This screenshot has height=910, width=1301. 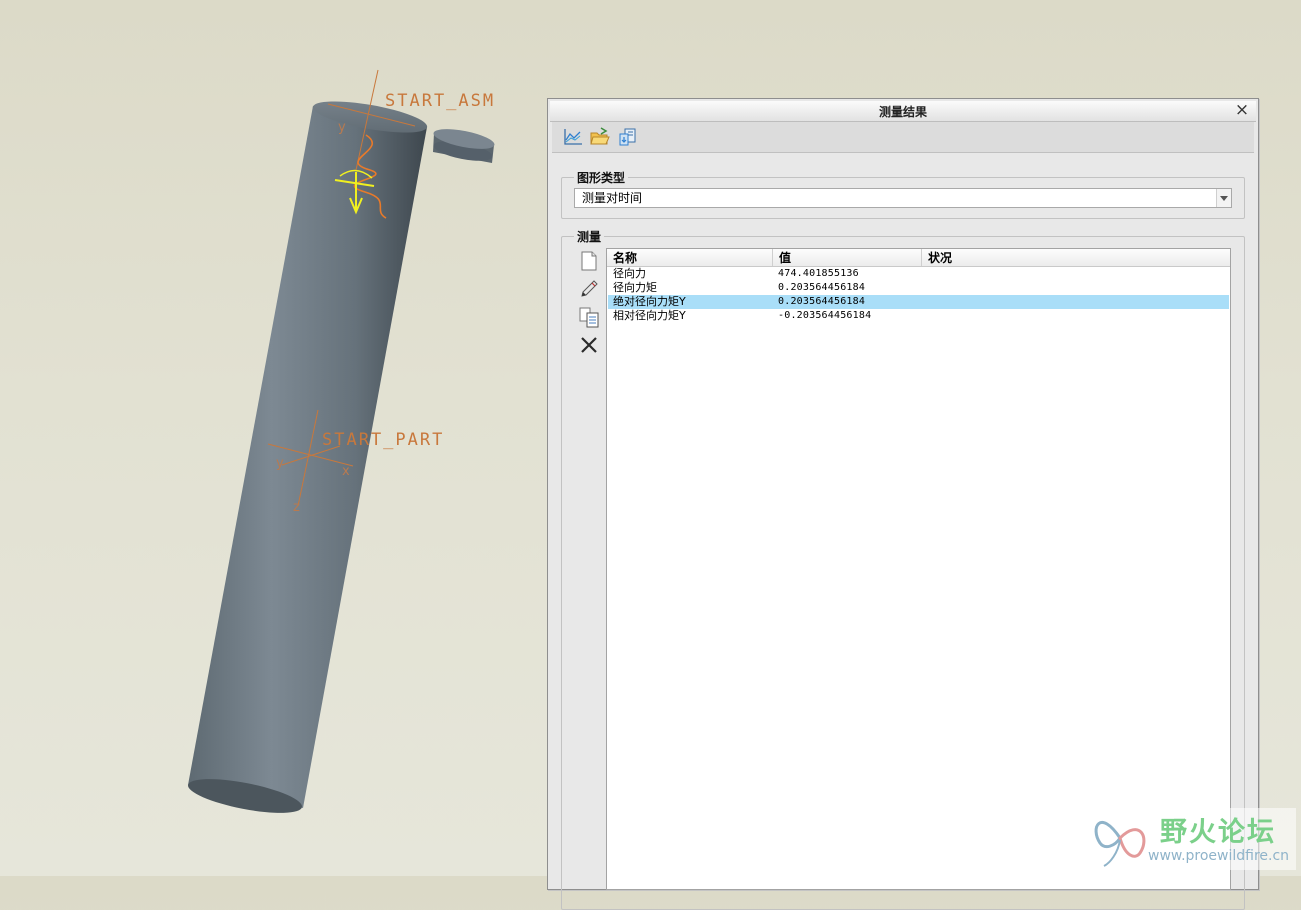 I want to click on table-row: 相对径向力矩Y -0.203564456184, so click(x=918, y=316).